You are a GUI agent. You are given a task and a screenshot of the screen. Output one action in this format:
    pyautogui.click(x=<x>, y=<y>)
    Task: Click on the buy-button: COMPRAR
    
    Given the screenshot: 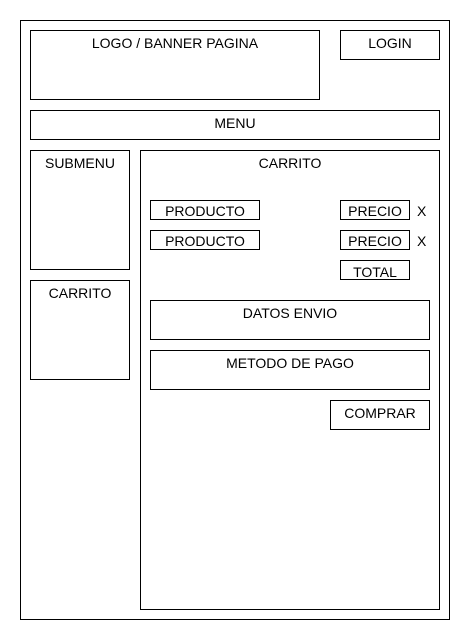 What is the action you would take?
    pyautogui.click(x=380, y=415)
    